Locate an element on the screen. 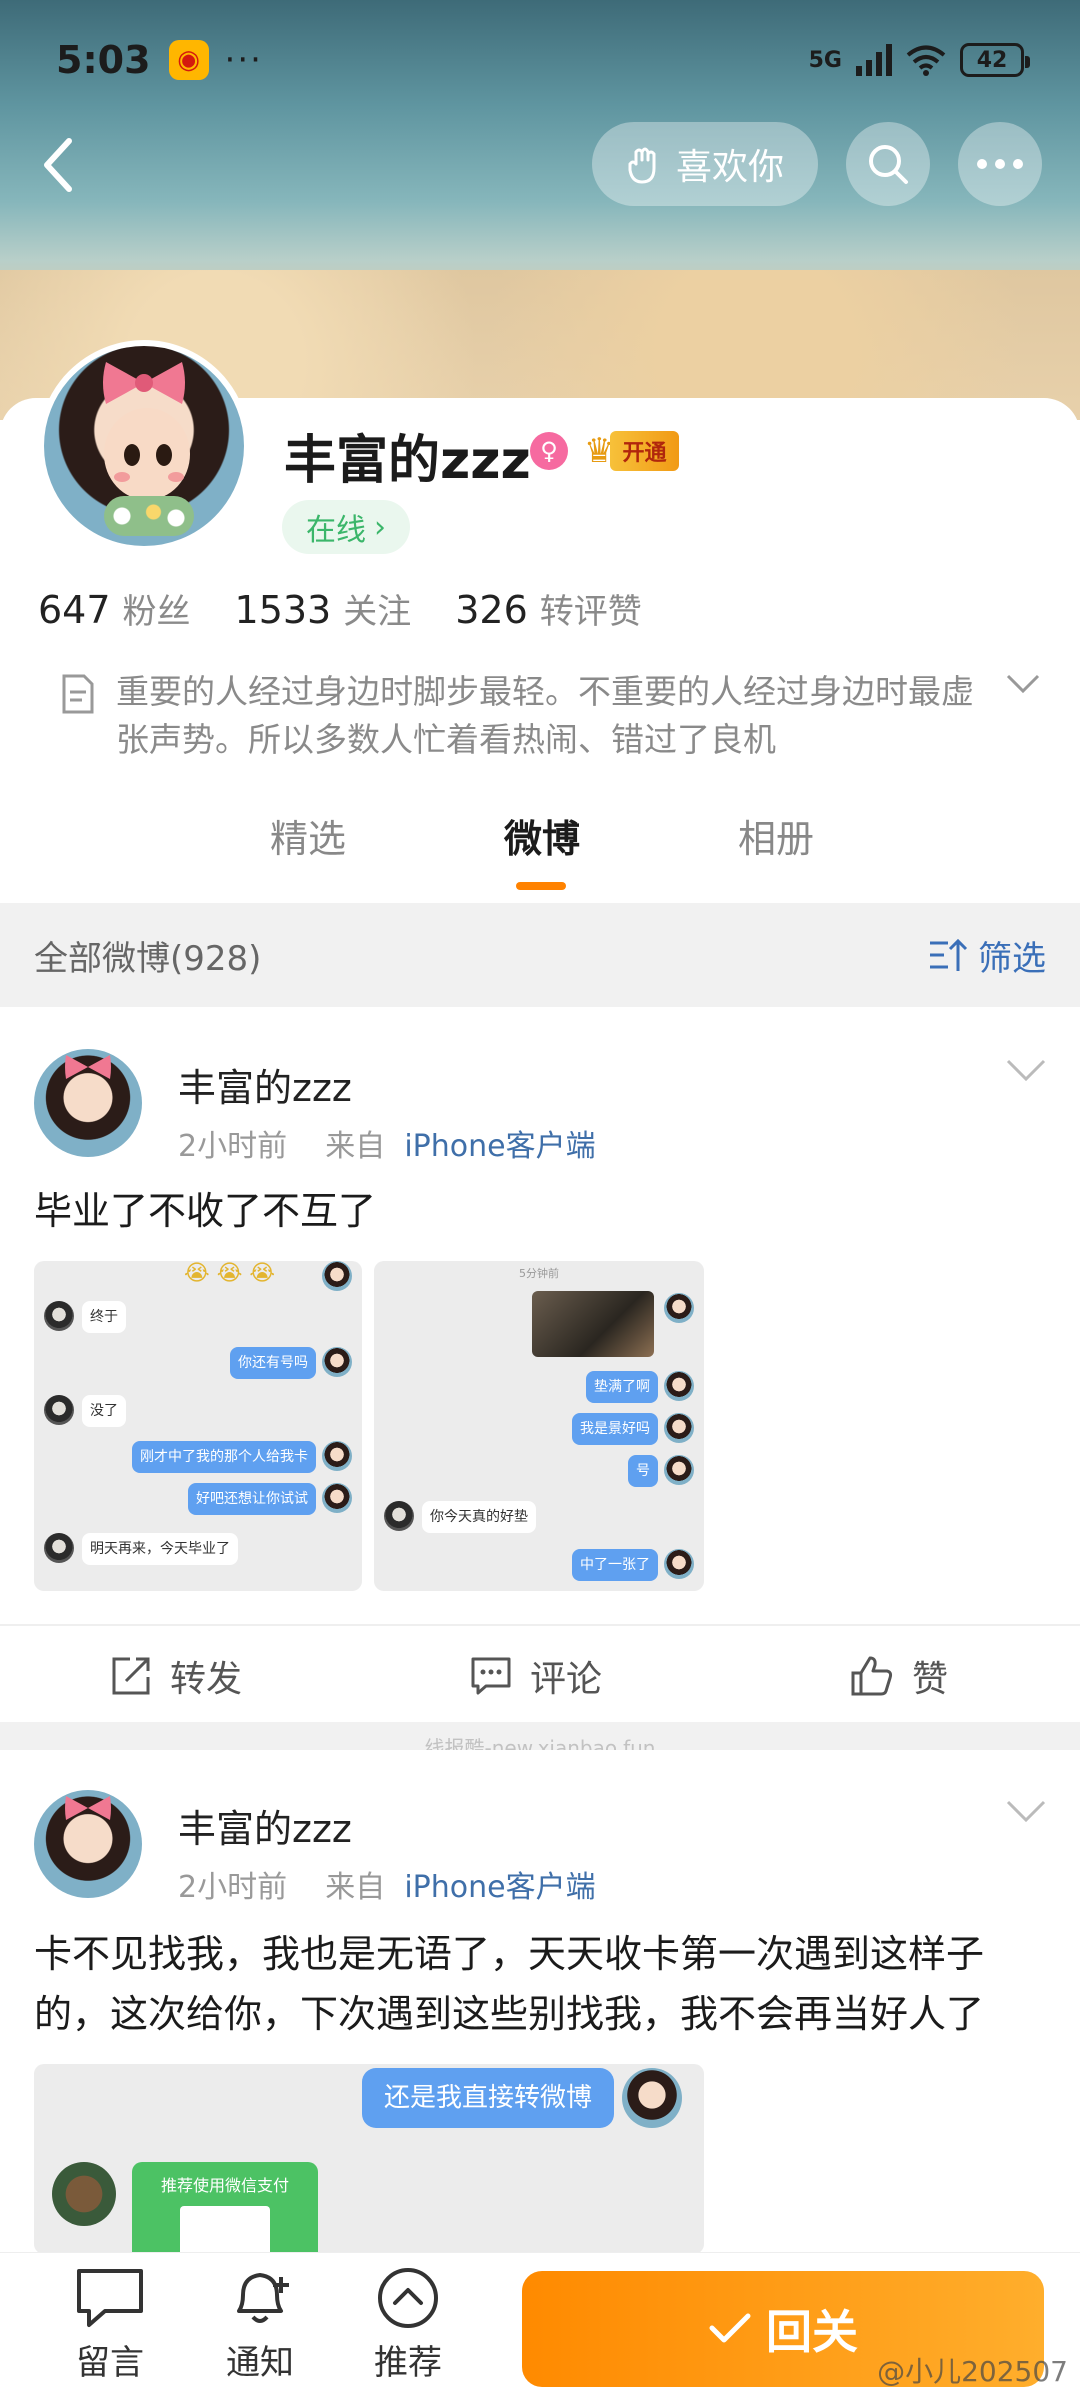 The height and width of the screenshot is (2400, 1080). post-image-2: 5分钟前 垫满了啊 我是景好吗 号 你今天真的好垫 中了一张了 is located at coordinates (539, 1426).